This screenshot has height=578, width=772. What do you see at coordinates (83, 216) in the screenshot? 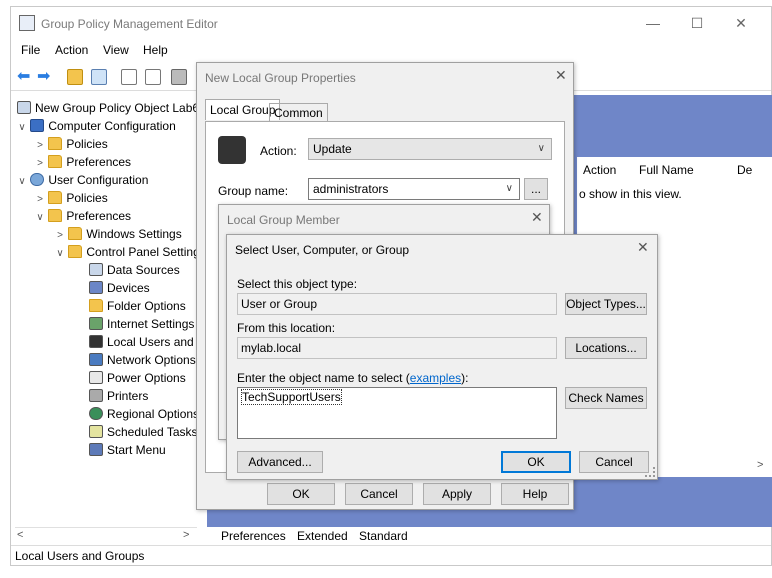
I see `tree-item-user-preferences: ∨ Preferences` at bounding box center [83, 216].